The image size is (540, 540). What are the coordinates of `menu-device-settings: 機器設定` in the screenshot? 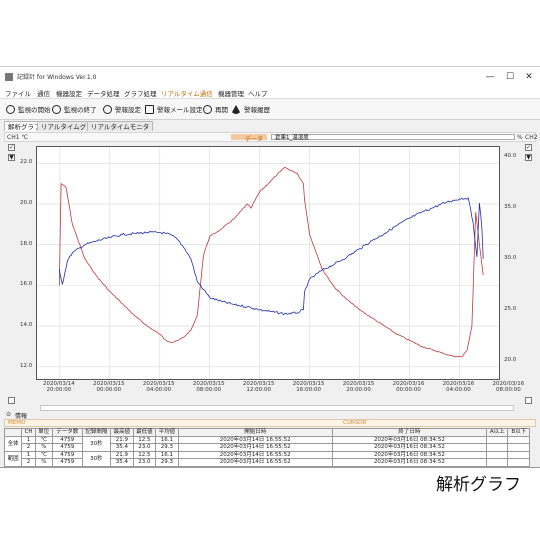 It's located at (69, 93).